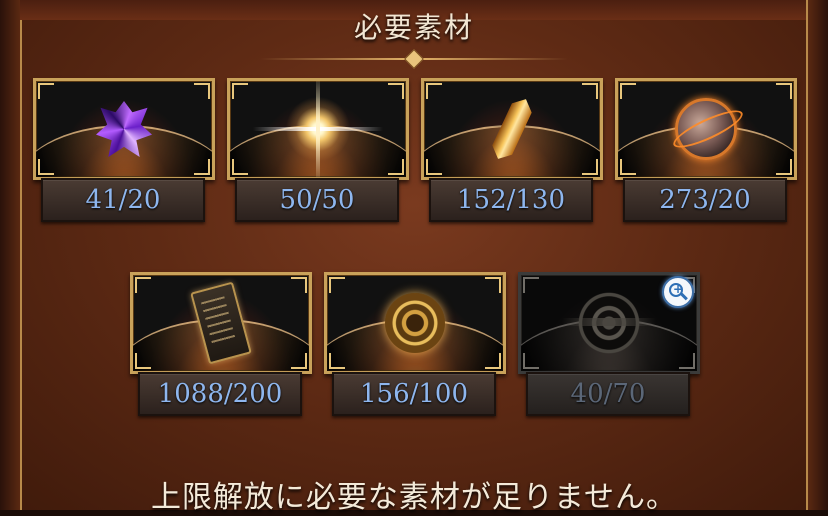  I want to click on material-count: 1088/200, so click(220, 394).